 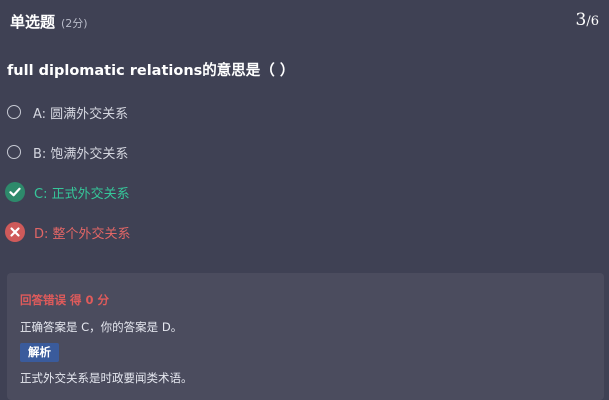 I want to click on option-d: D: 整个外交关系, so click(x=68, y=232).